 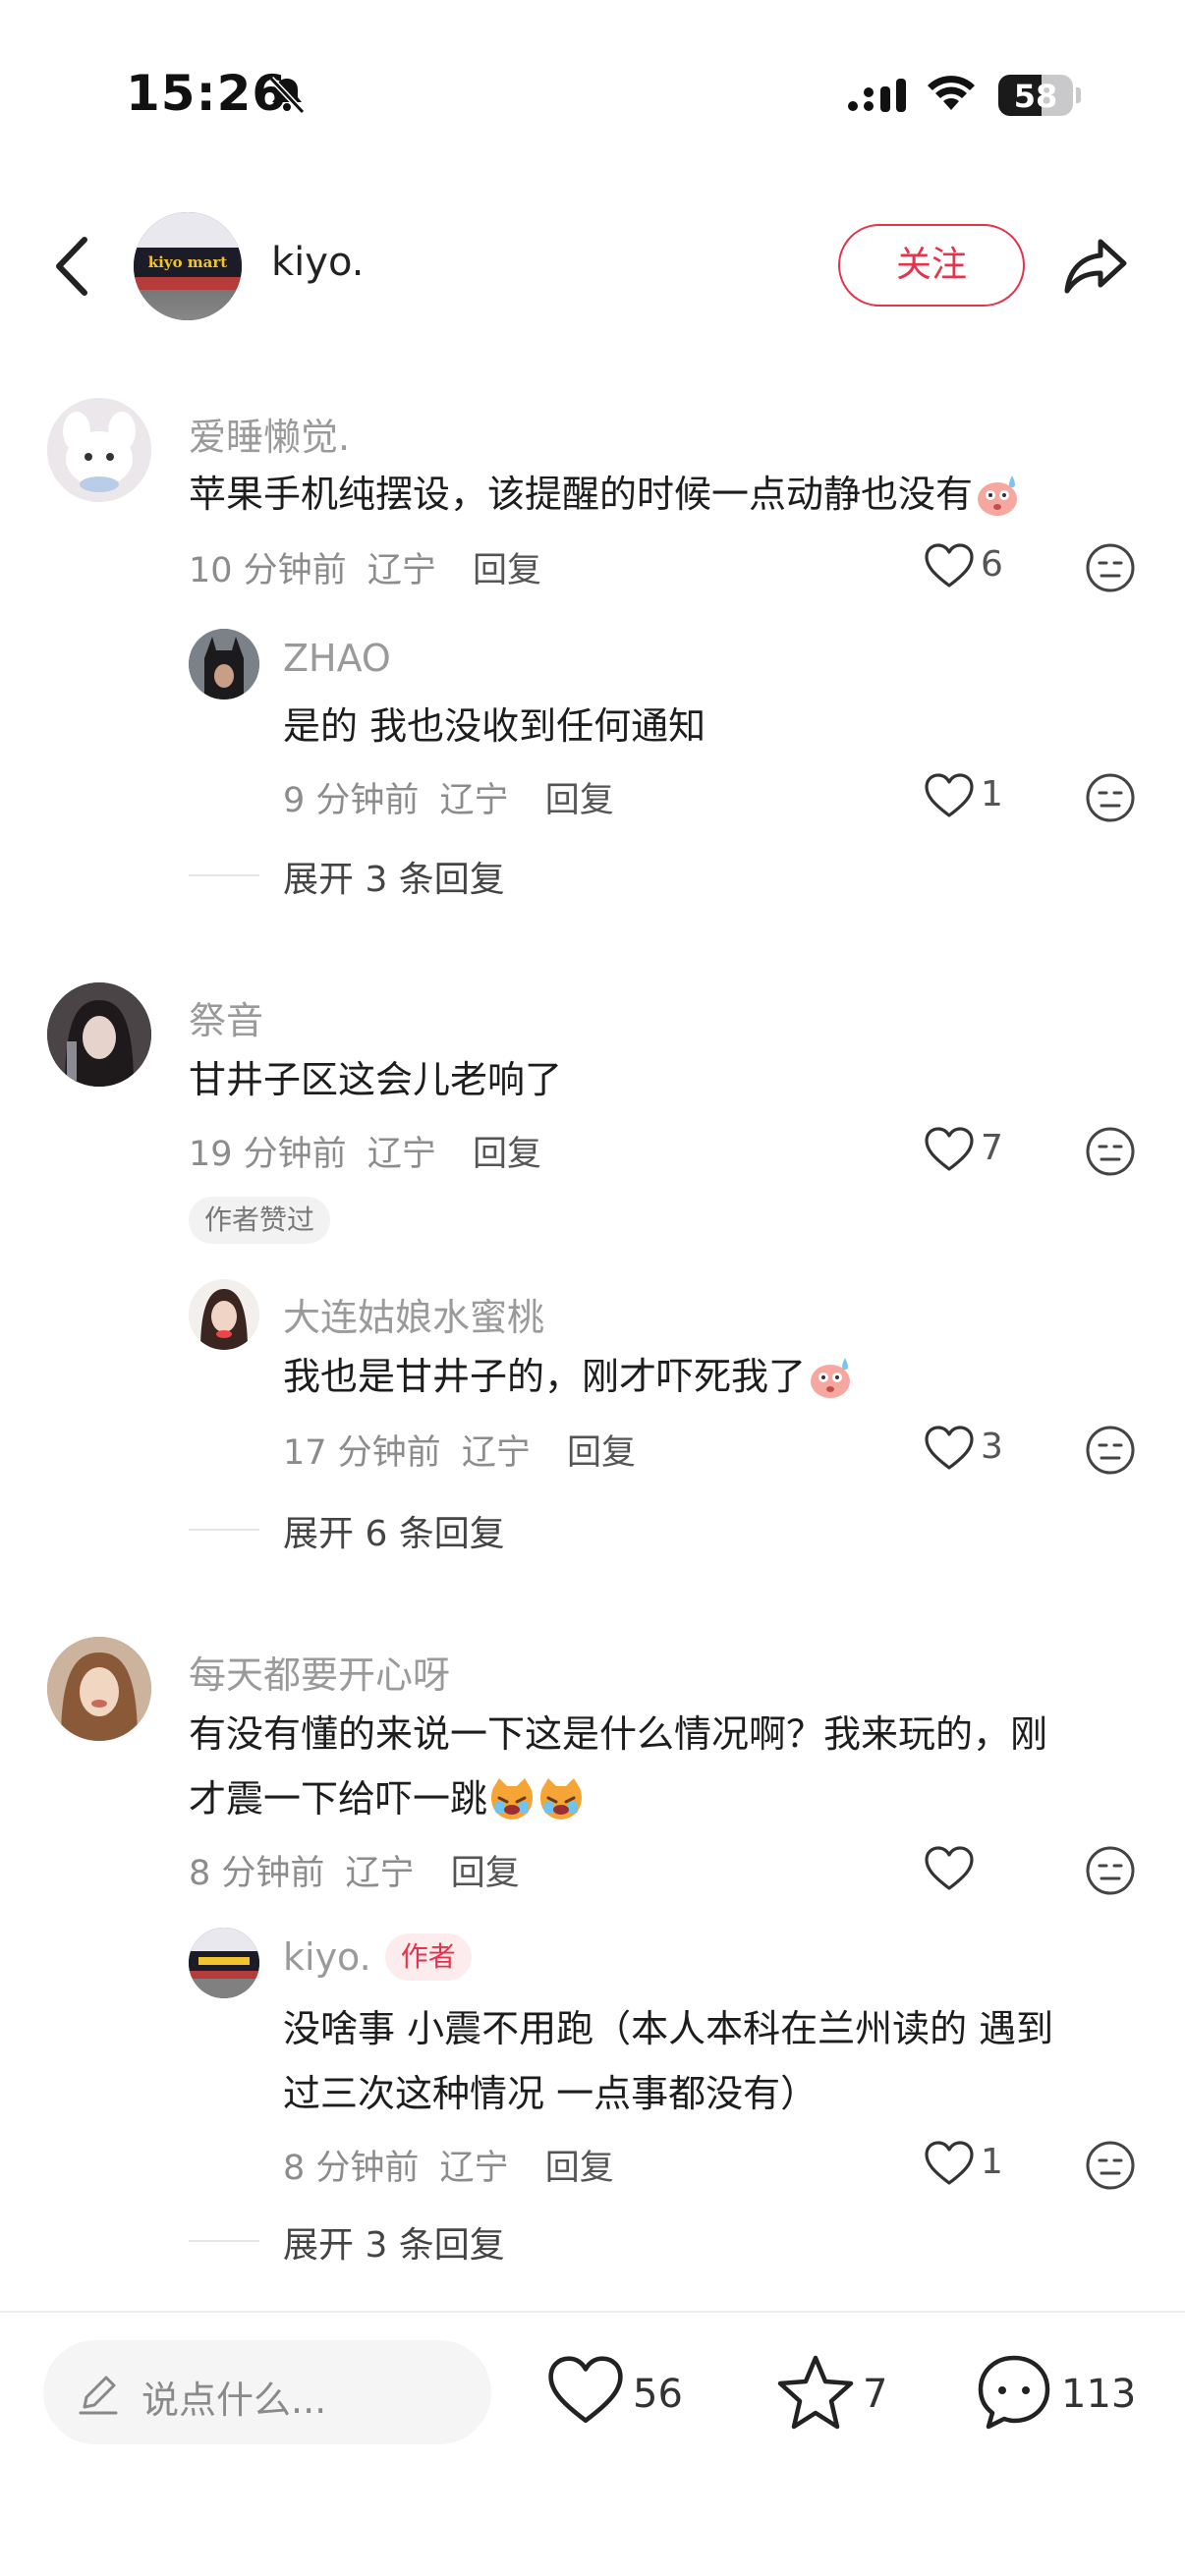 I want to click on reply-text: 没啥事 小震不用跑（本人本科在兰州读的 遇到 过三次这种情况 一点事都没有）, so click(x=716, y=2061).